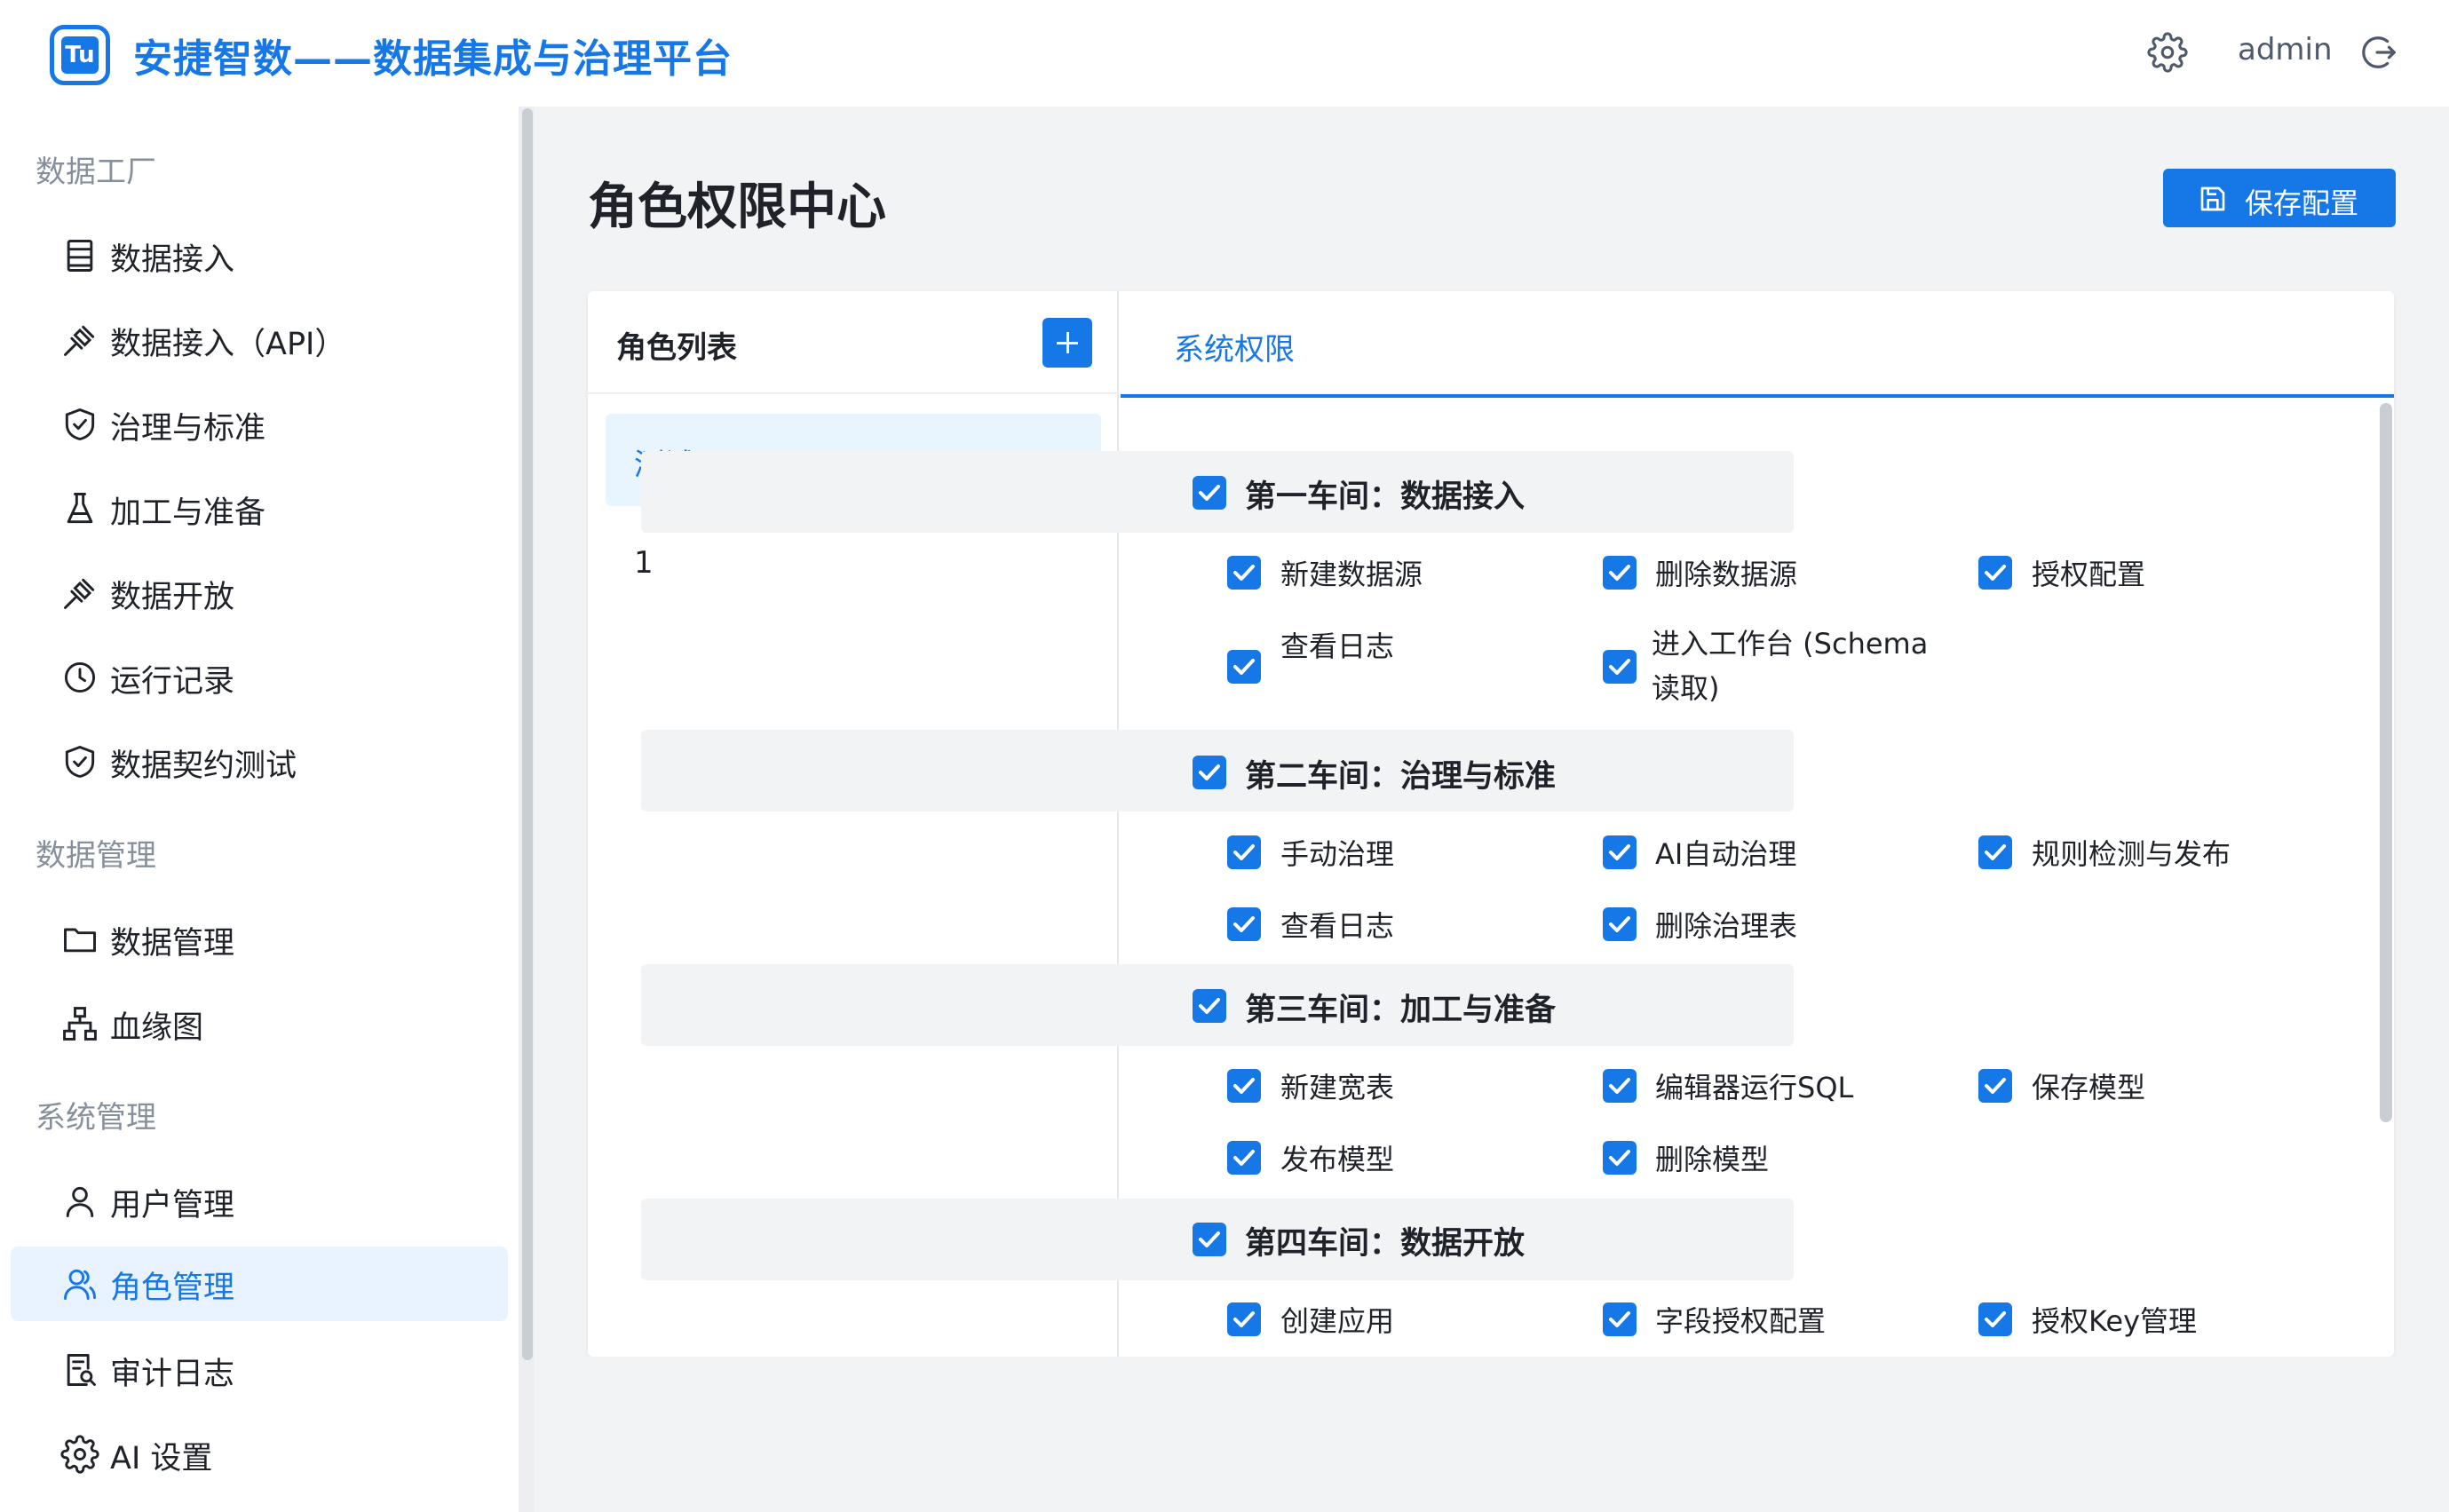 This screenshot has width=2449, height=1512. I want to click on sidebar-item-lineage: 血缘图, so click(259, 1023).